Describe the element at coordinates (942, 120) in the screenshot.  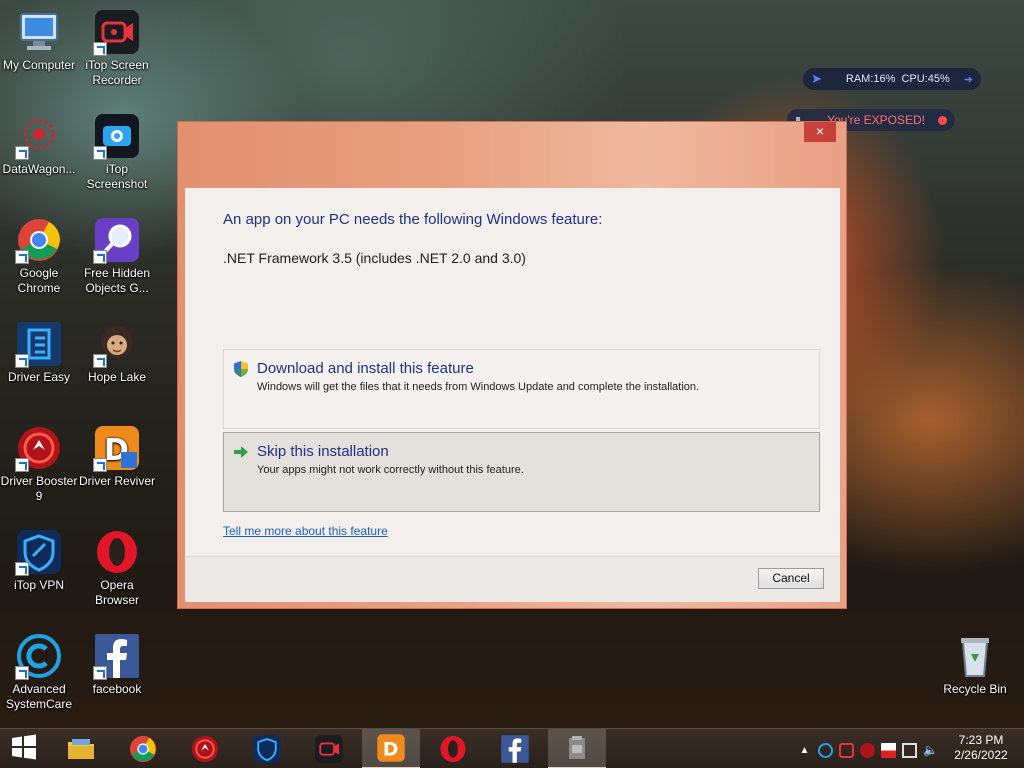
I see `status-dot-icon` at that location.